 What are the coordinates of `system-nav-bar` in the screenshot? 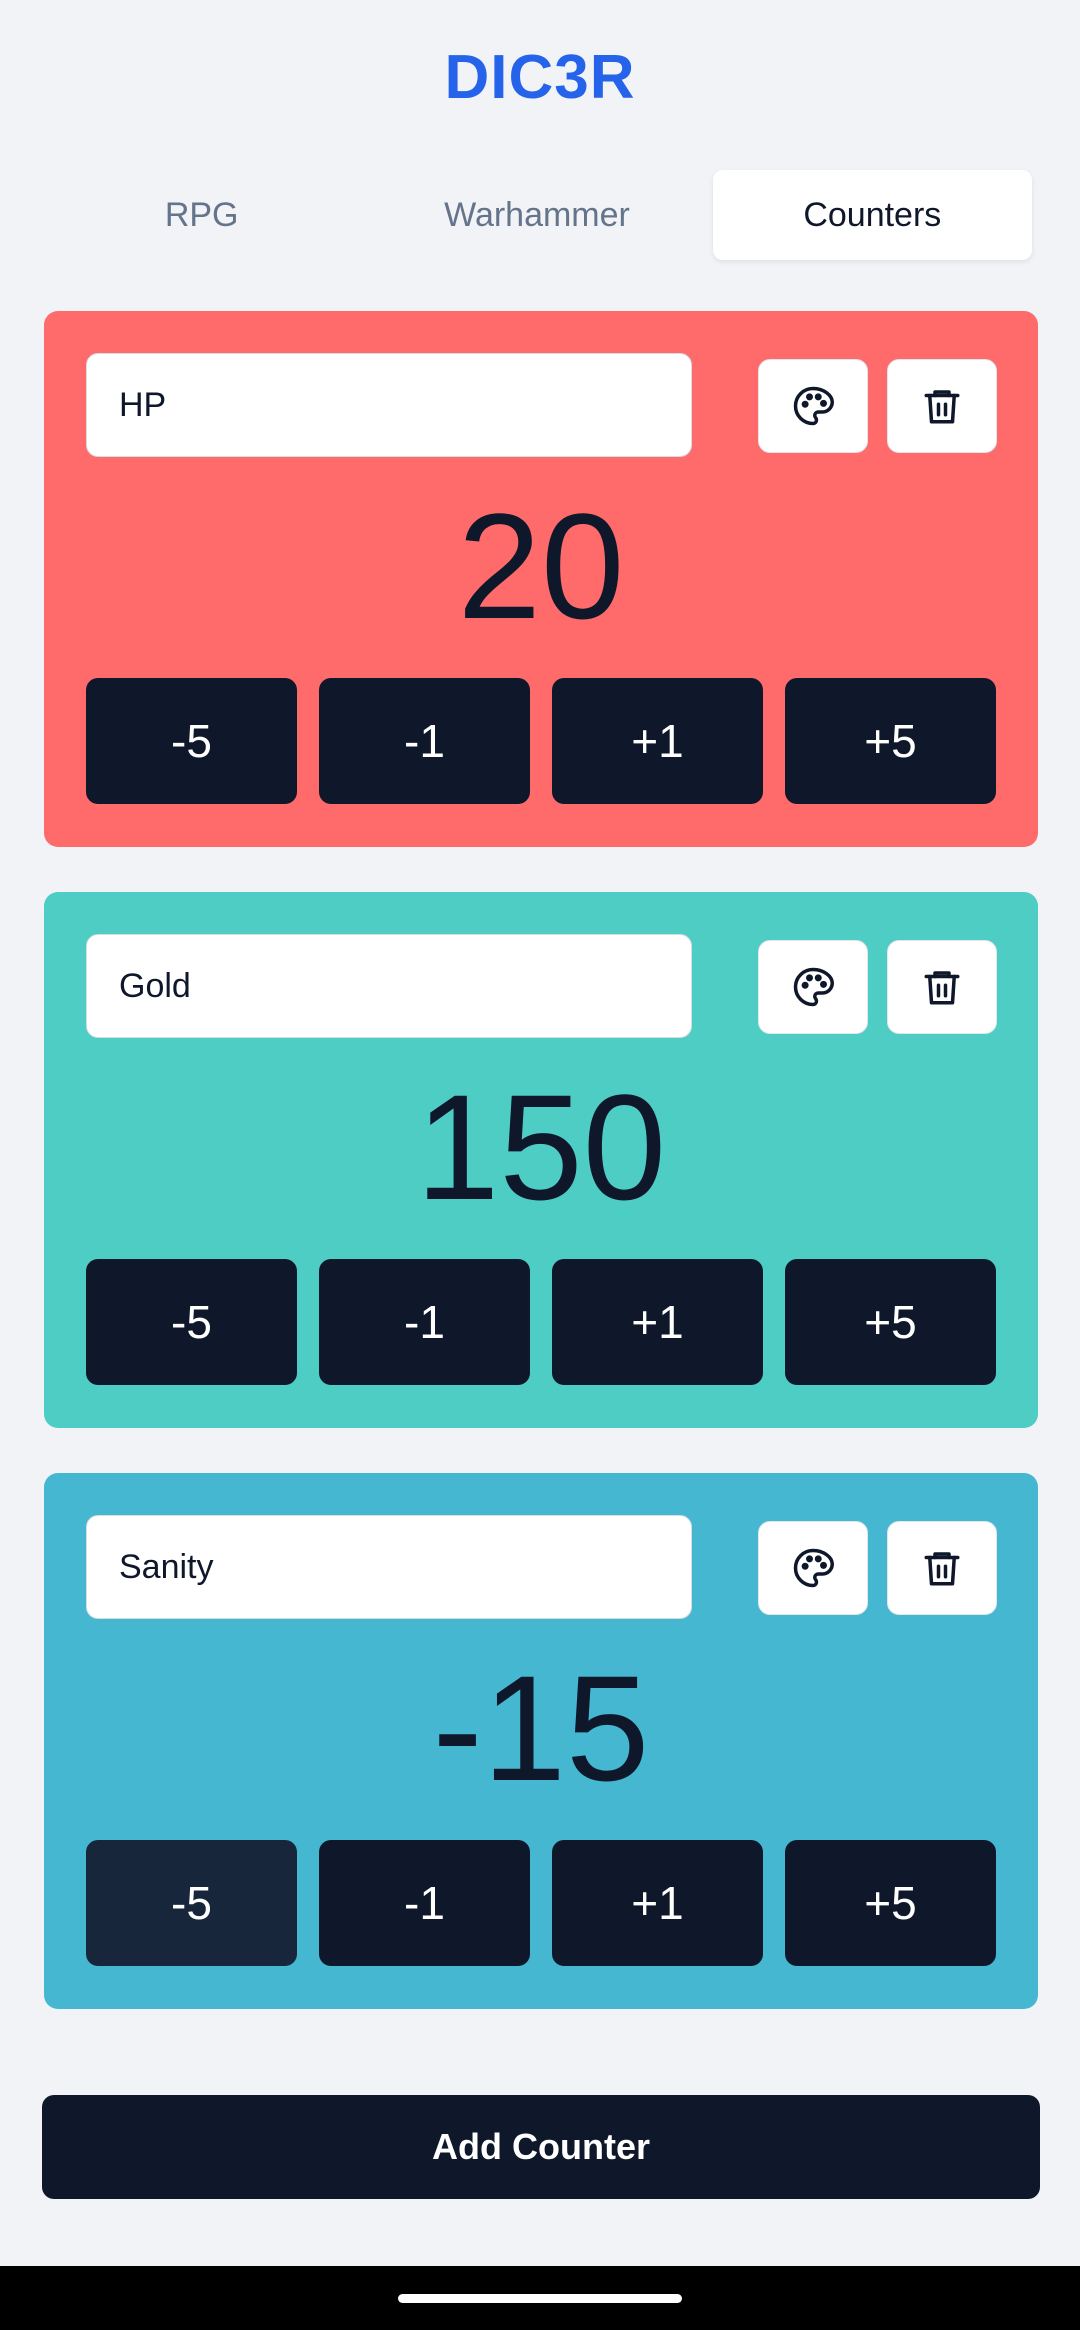 It's located at (540, 2298).